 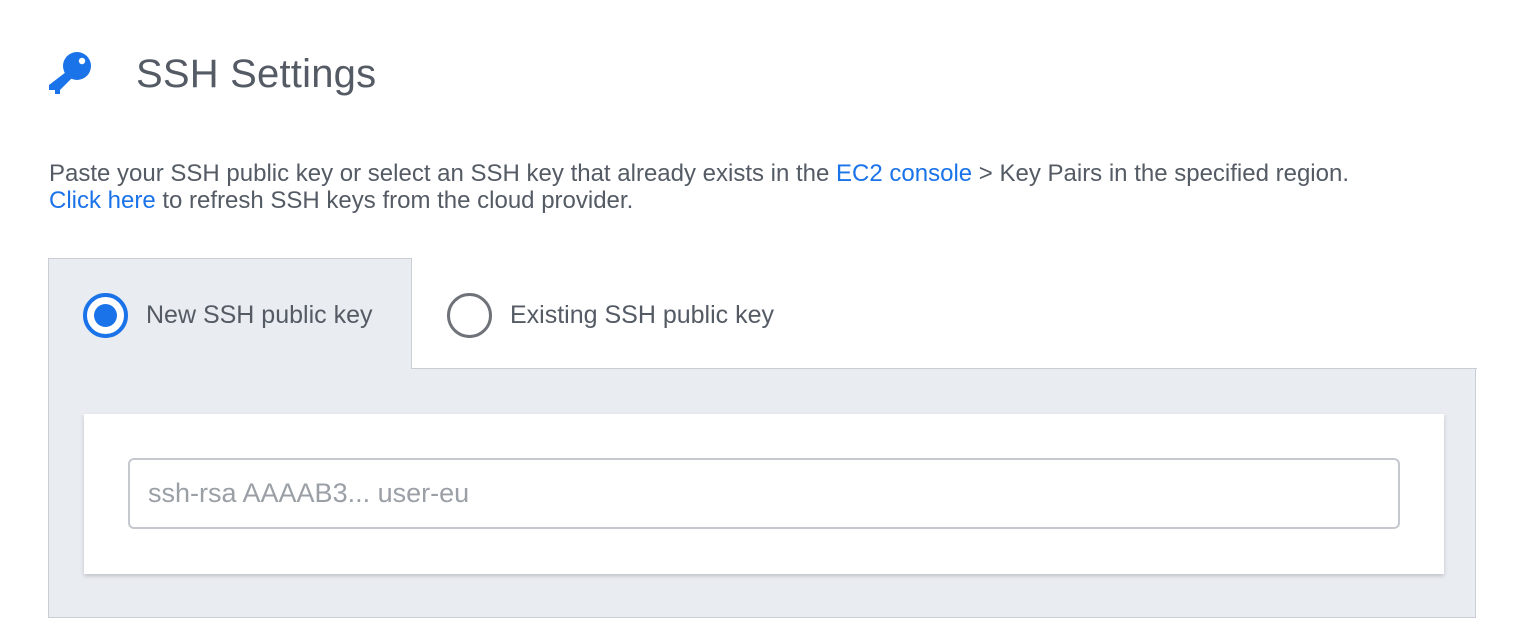 I want to click on existing-ssh-key-label: Existing SSH public key, so click(x=642, y=315).